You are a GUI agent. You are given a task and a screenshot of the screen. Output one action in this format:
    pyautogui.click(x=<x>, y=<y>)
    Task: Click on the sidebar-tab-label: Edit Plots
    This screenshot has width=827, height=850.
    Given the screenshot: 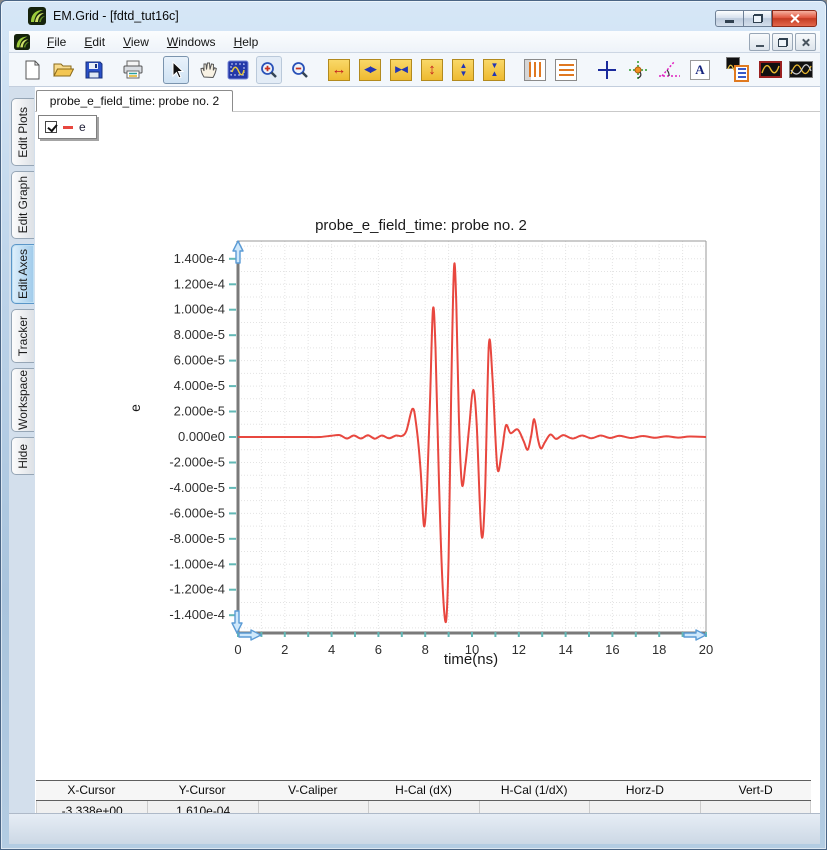 What is the action you would take?
    pyautogui.click(x=23, y=132)
    